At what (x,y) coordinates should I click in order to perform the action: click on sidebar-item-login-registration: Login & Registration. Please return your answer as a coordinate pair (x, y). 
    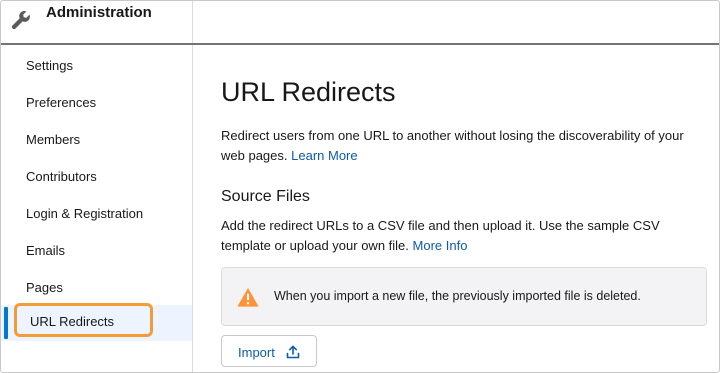
    Looking at the image, I should click on (96, 214).